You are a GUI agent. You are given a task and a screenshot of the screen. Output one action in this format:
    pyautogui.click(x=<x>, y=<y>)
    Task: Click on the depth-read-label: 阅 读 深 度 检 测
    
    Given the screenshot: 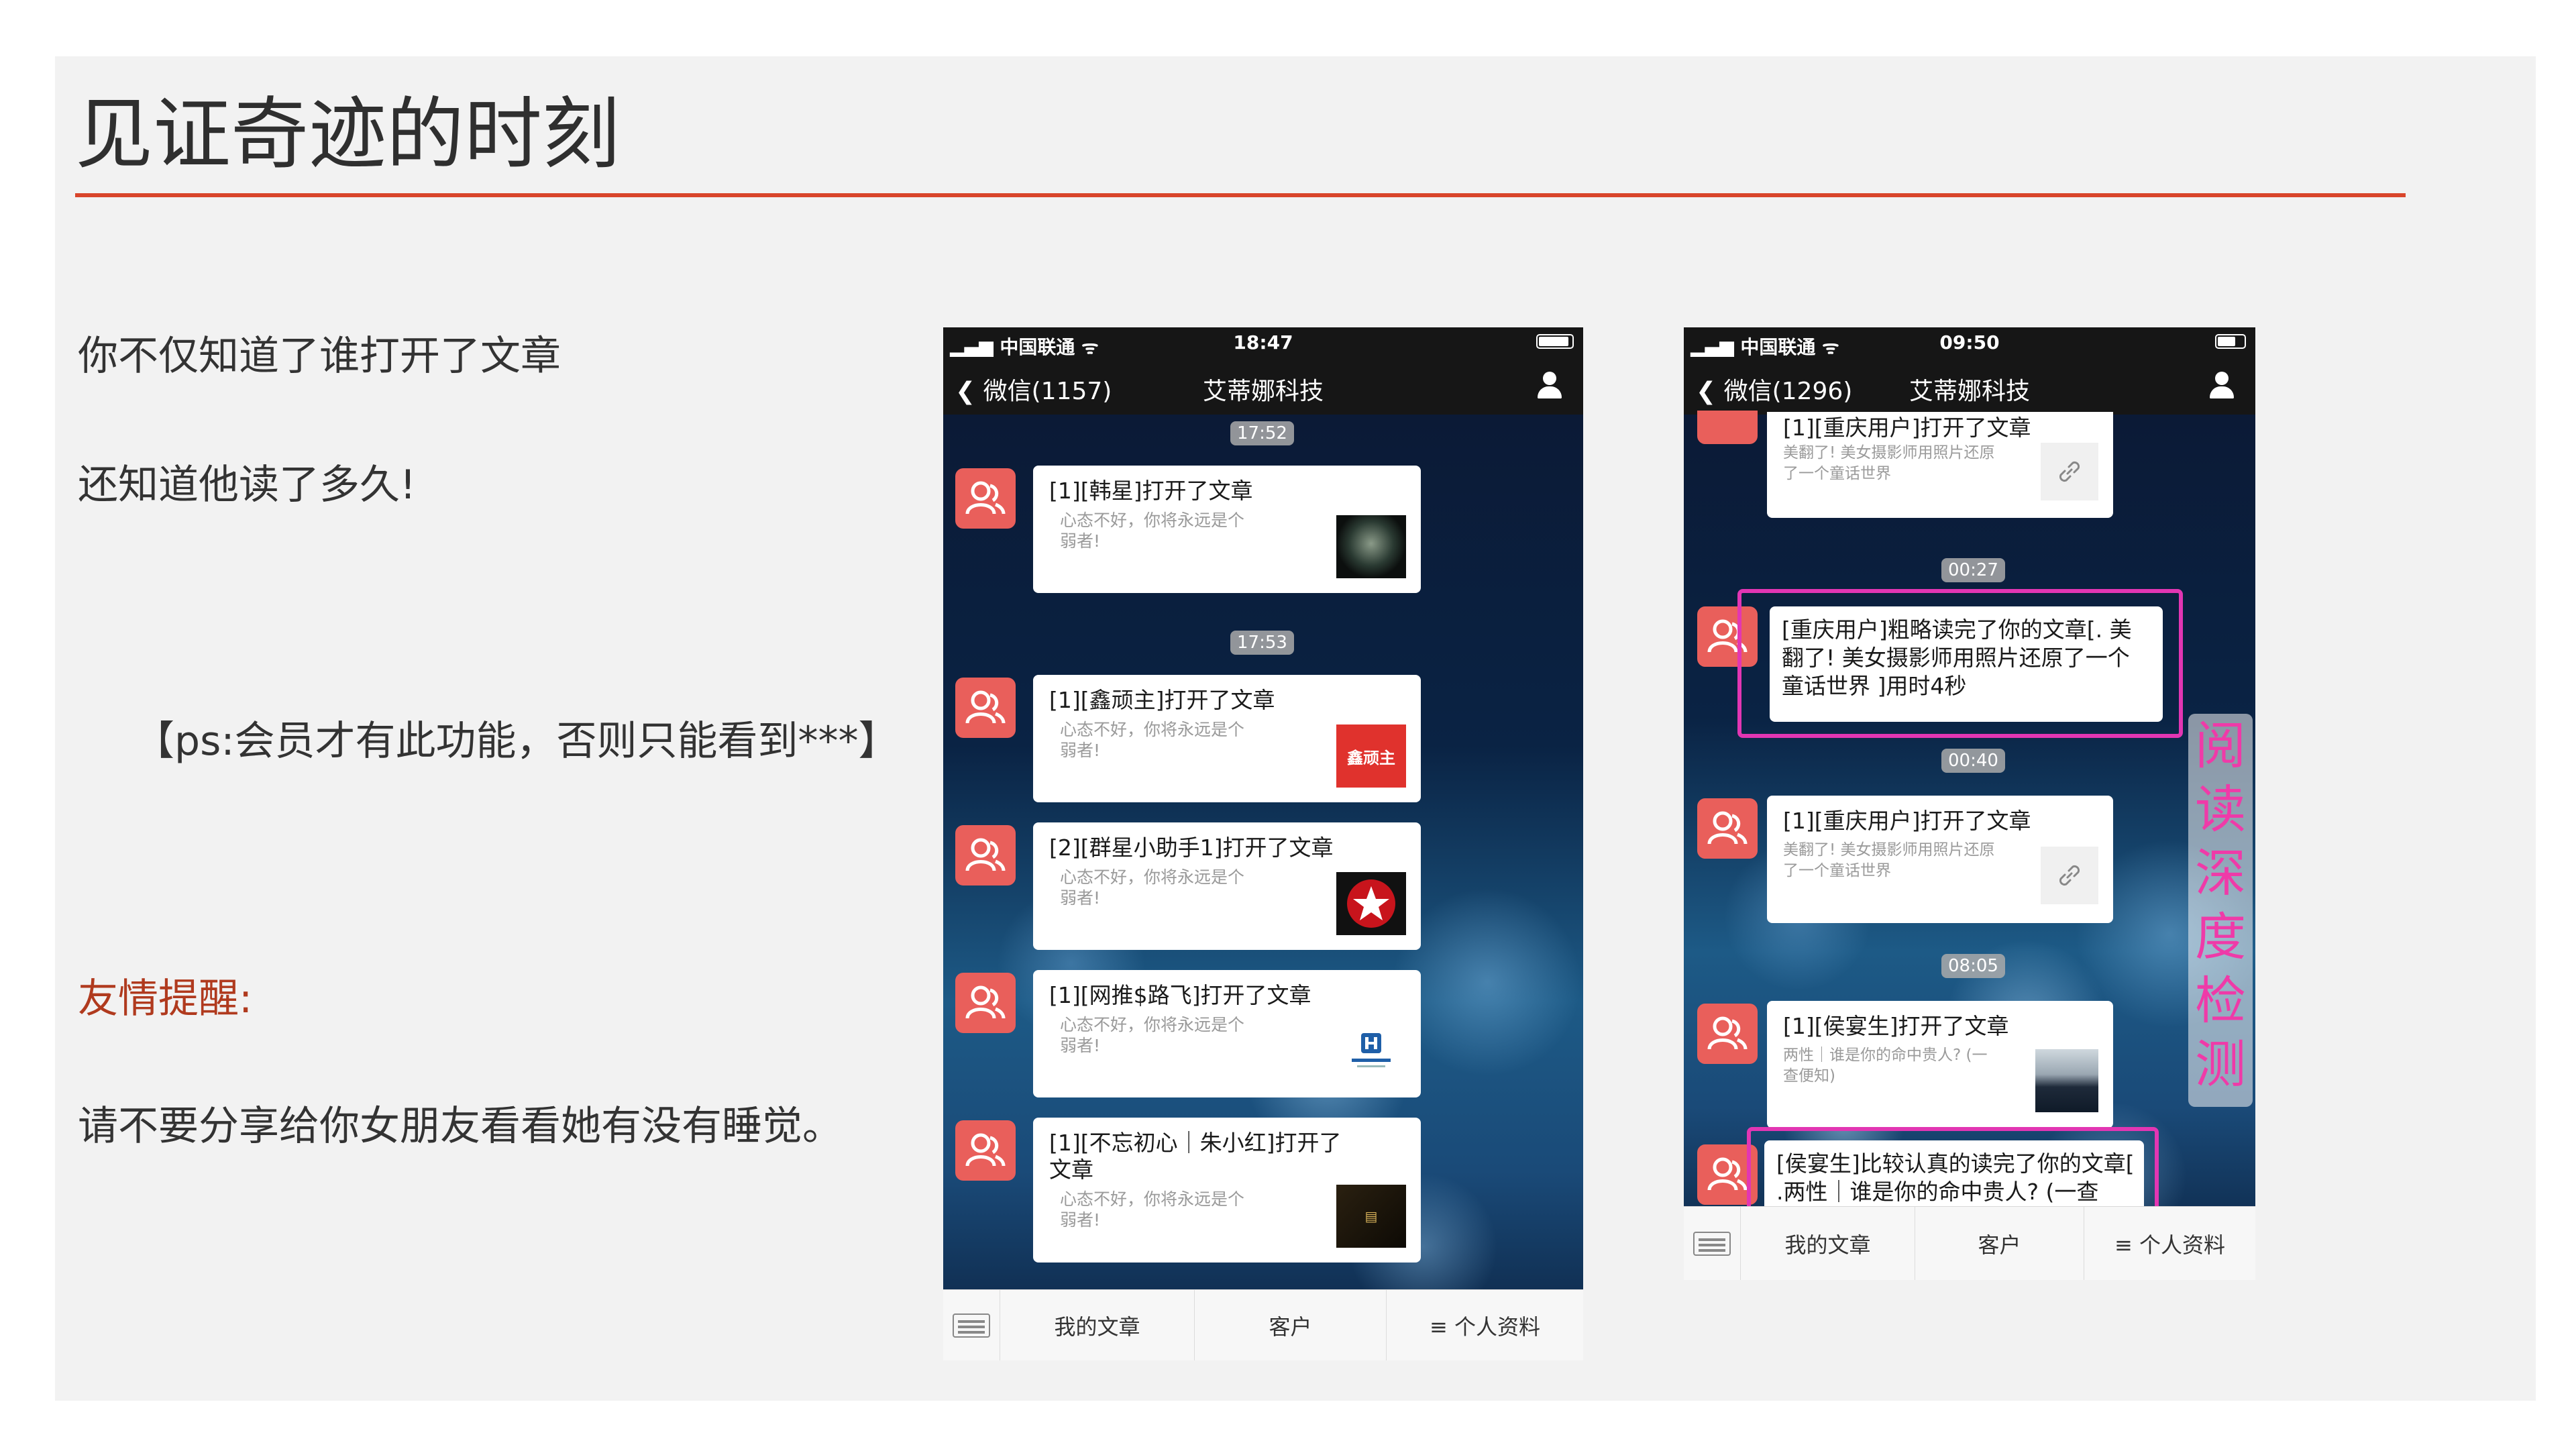 What is the action you would take?
    pyautogui.click(x=2220, y=910)
    